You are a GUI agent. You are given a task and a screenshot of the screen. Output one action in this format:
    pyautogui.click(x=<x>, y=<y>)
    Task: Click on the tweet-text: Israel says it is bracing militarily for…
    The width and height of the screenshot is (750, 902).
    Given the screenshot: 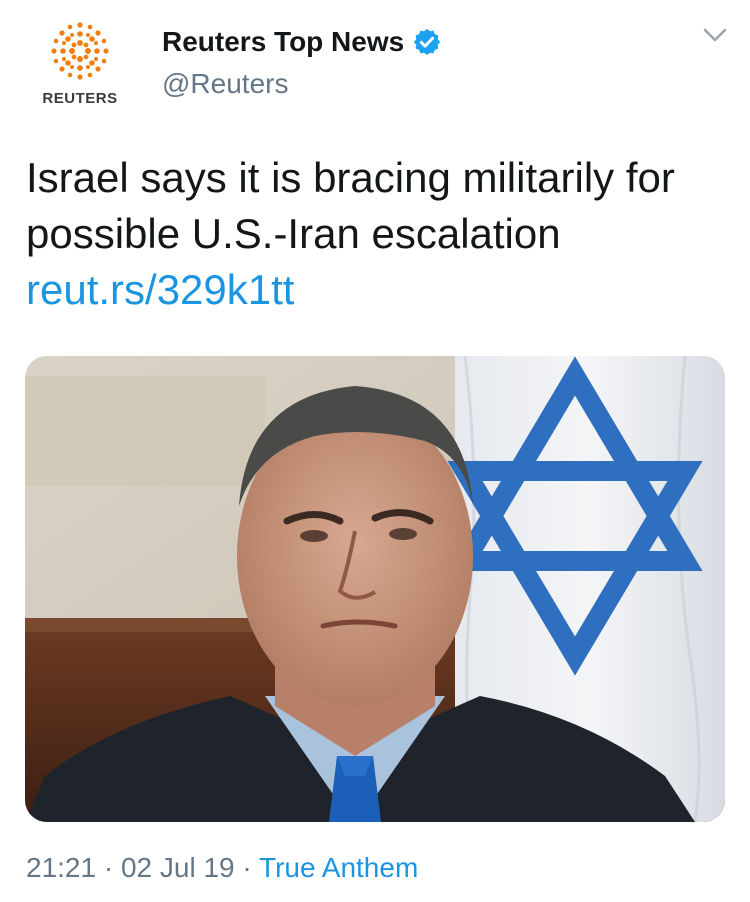 What is the action you would take?
    pyautogui.click(x=350, y=205)
    